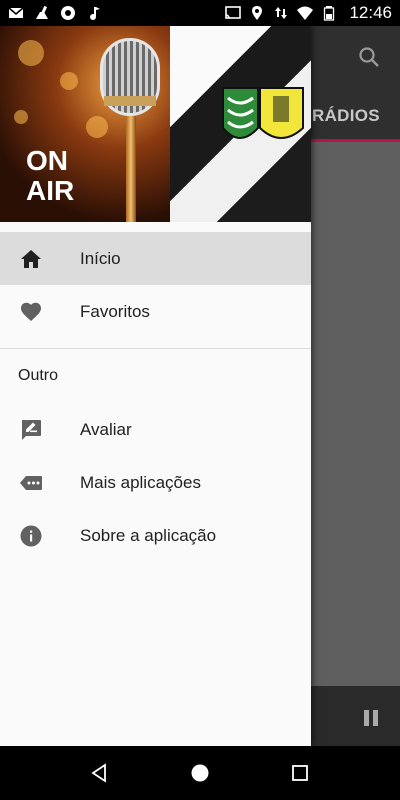 Image resolution: width=400 pixels, height=800 pixels. Describe the element at coordinates (369, 57) in the screenshot. I see `search-icon` at that location.